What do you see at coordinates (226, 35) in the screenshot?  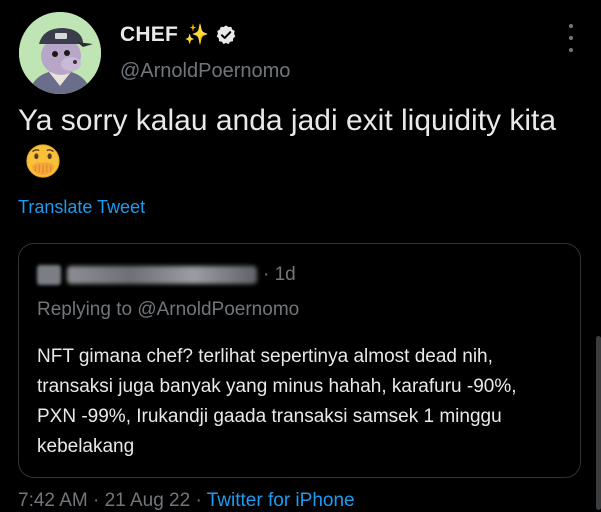 I see `verified-badge-icon` at bounding box center [226, 35].